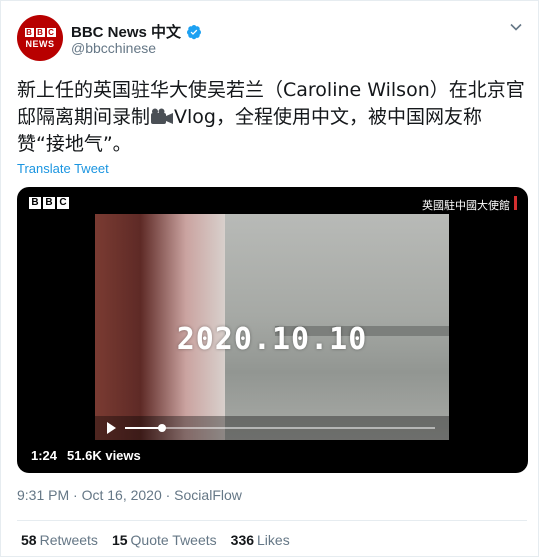 The image size is (539, 557). What do you see at coordinates (68, 540) in the screenshot?
I see `retweets-label: Retweets` at bounding box center [68, 540].